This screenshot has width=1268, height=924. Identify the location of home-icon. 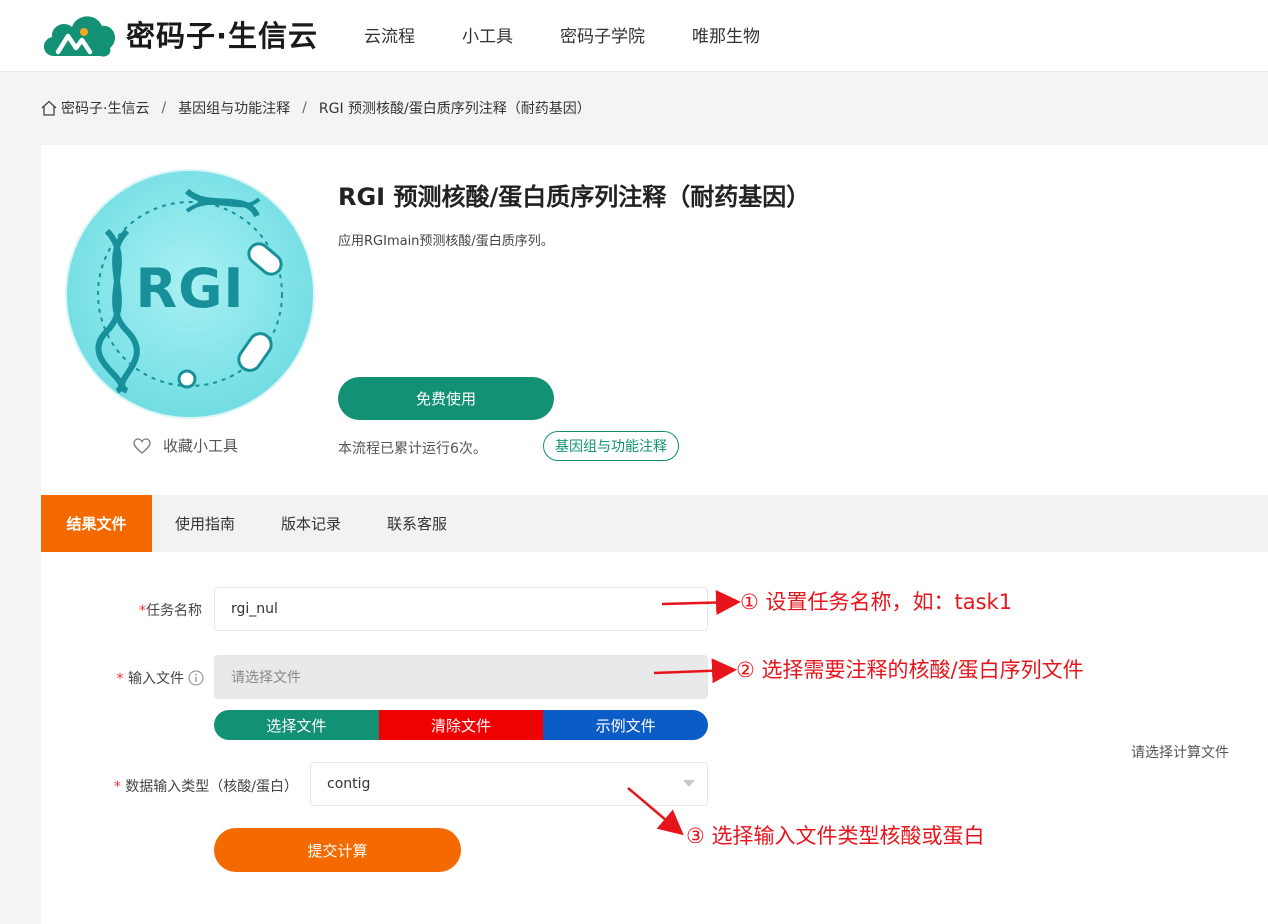
(49, 108).